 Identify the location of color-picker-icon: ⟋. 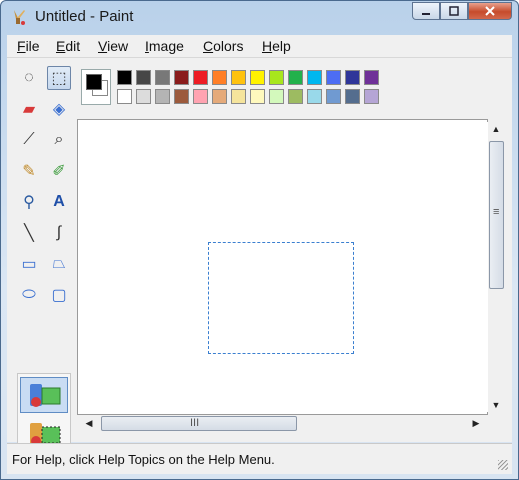
(29, 139).